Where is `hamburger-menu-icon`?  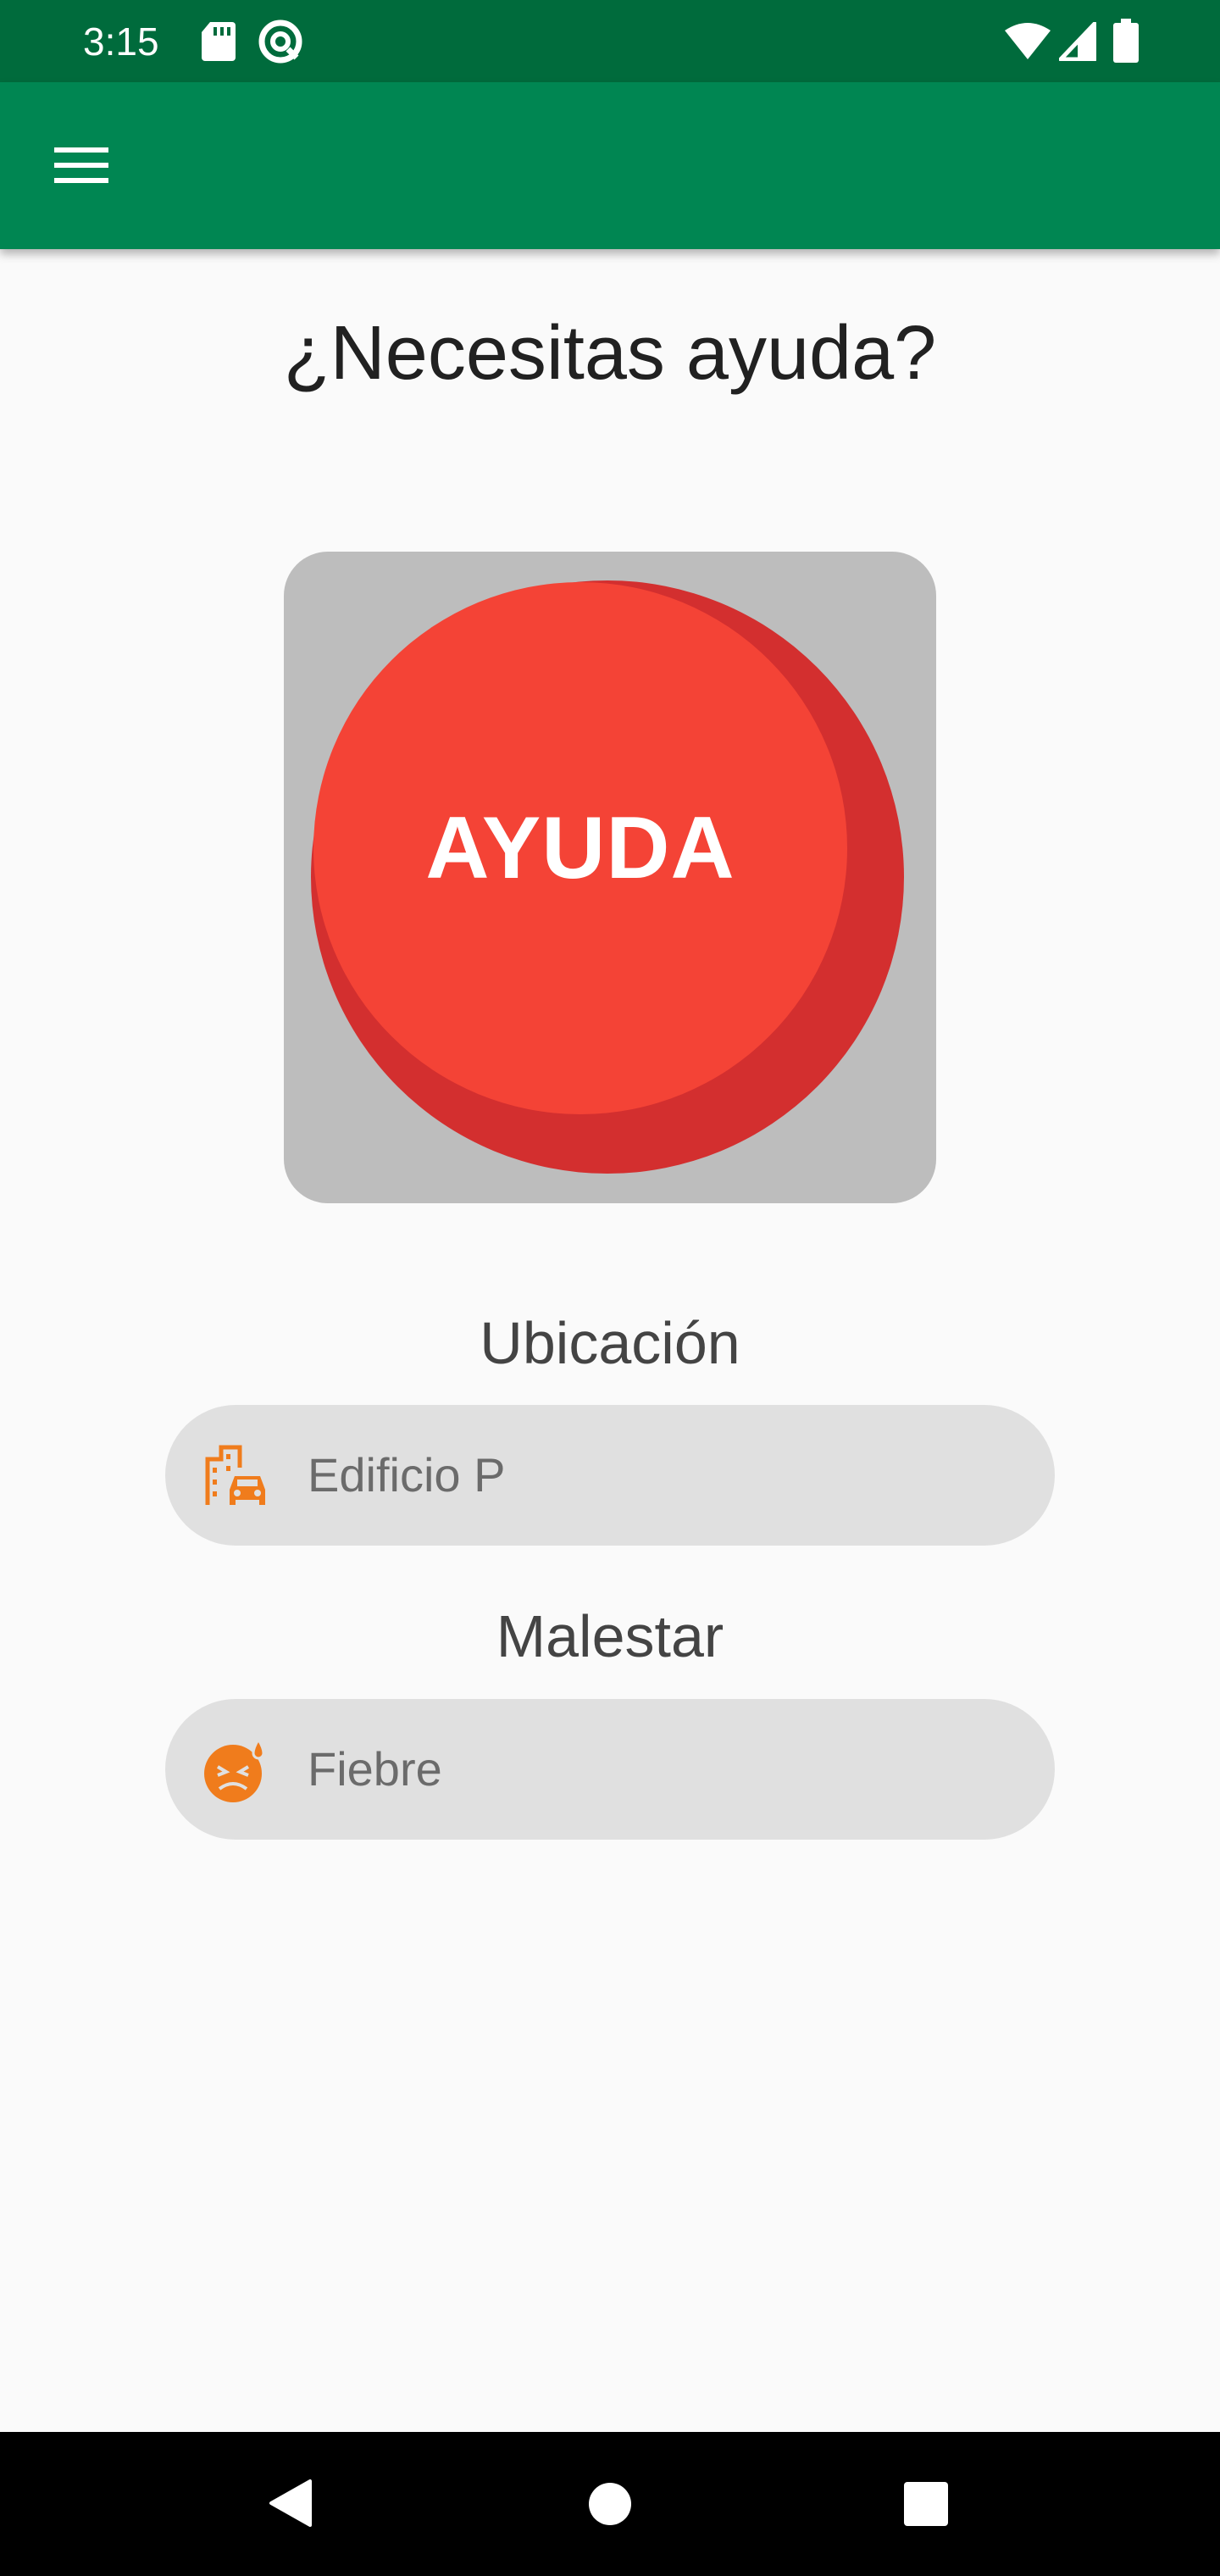 hamburger-menu-icon is located at coordinates (81, 165).